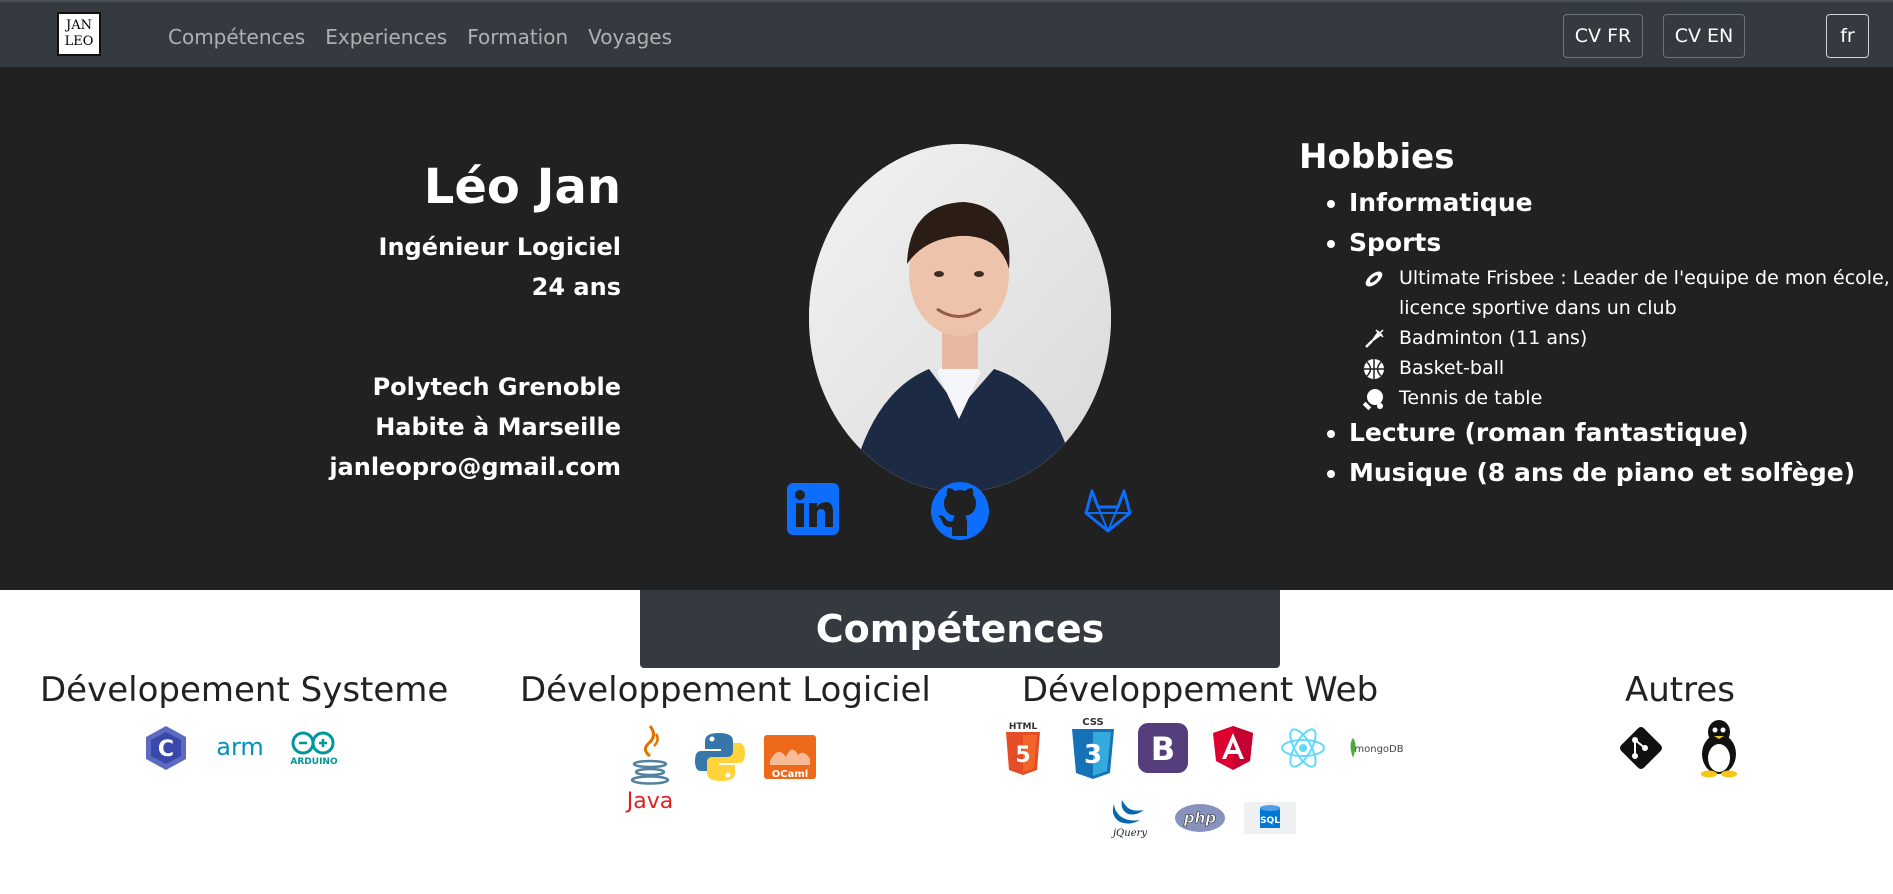  What do you see at coordinates (1377, 157) in the screenshot?
I see `hobbies-title: Hobbies` at bounding box center [1377, 157].